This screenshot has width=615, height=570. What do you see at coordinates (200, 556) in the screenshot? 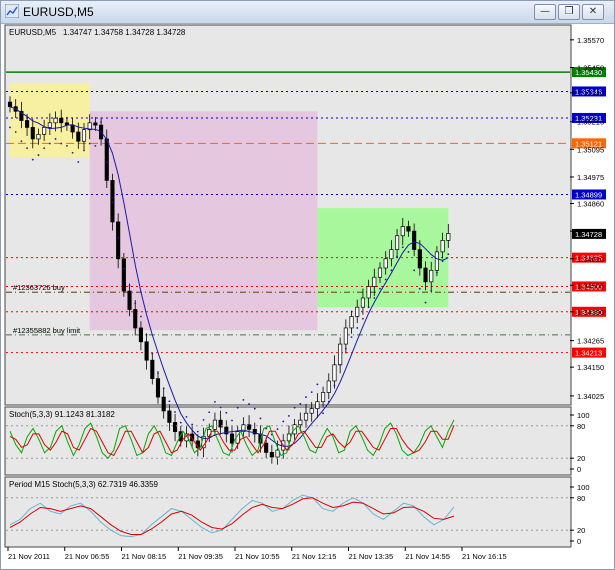
I see `x-tick-label: 21 Nov 09:35` at bounding box center [200, 556].